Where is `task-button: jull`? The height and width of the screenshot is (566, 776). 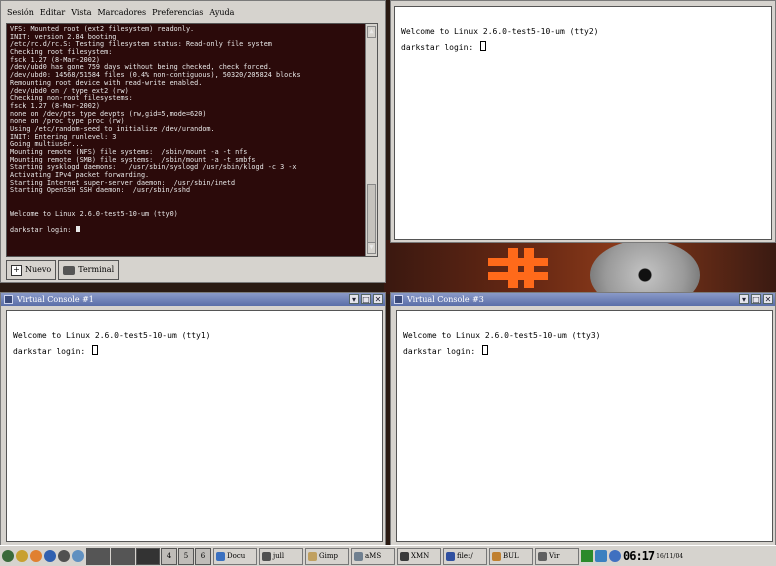
task-button: jull is located at coordinates (281, 556).